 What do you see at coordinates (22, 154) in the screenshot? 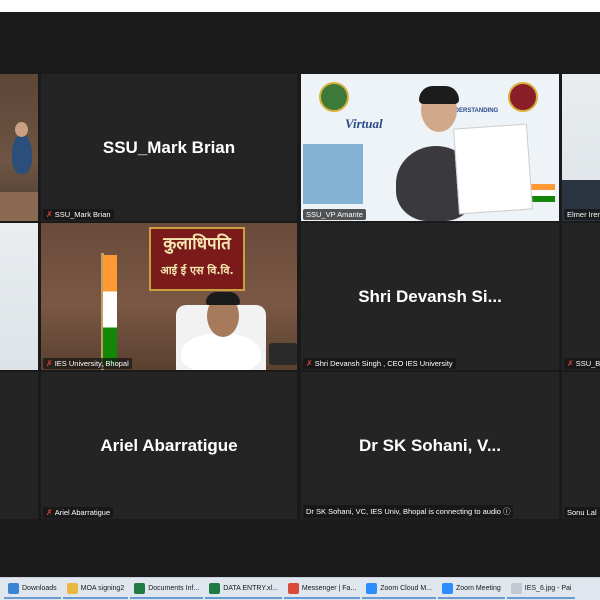
I see `participant-figure` at bounding box center [22, 154].